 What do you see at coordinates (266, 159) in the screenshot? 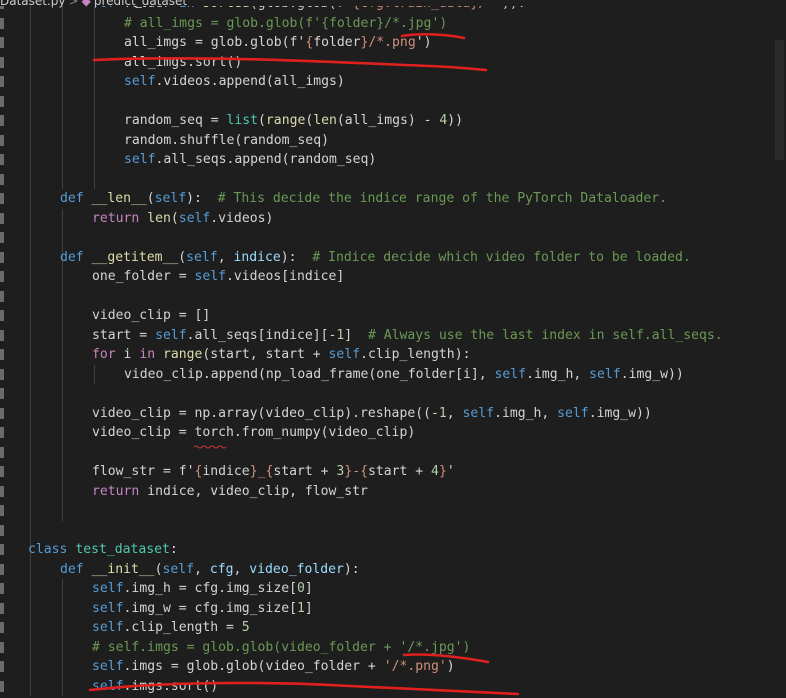
I see `code-token: .all_seqs.append(random_seq)` at bounding box center [266, 159].